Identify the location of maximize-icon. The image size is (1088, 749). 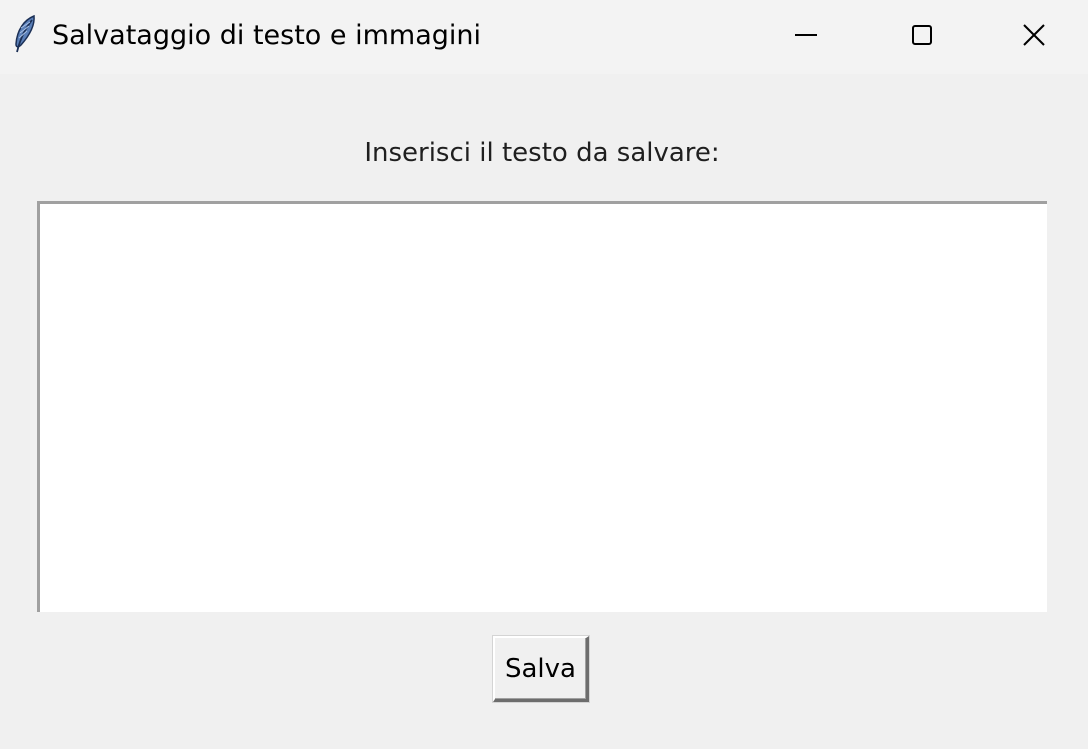
(922, 35).